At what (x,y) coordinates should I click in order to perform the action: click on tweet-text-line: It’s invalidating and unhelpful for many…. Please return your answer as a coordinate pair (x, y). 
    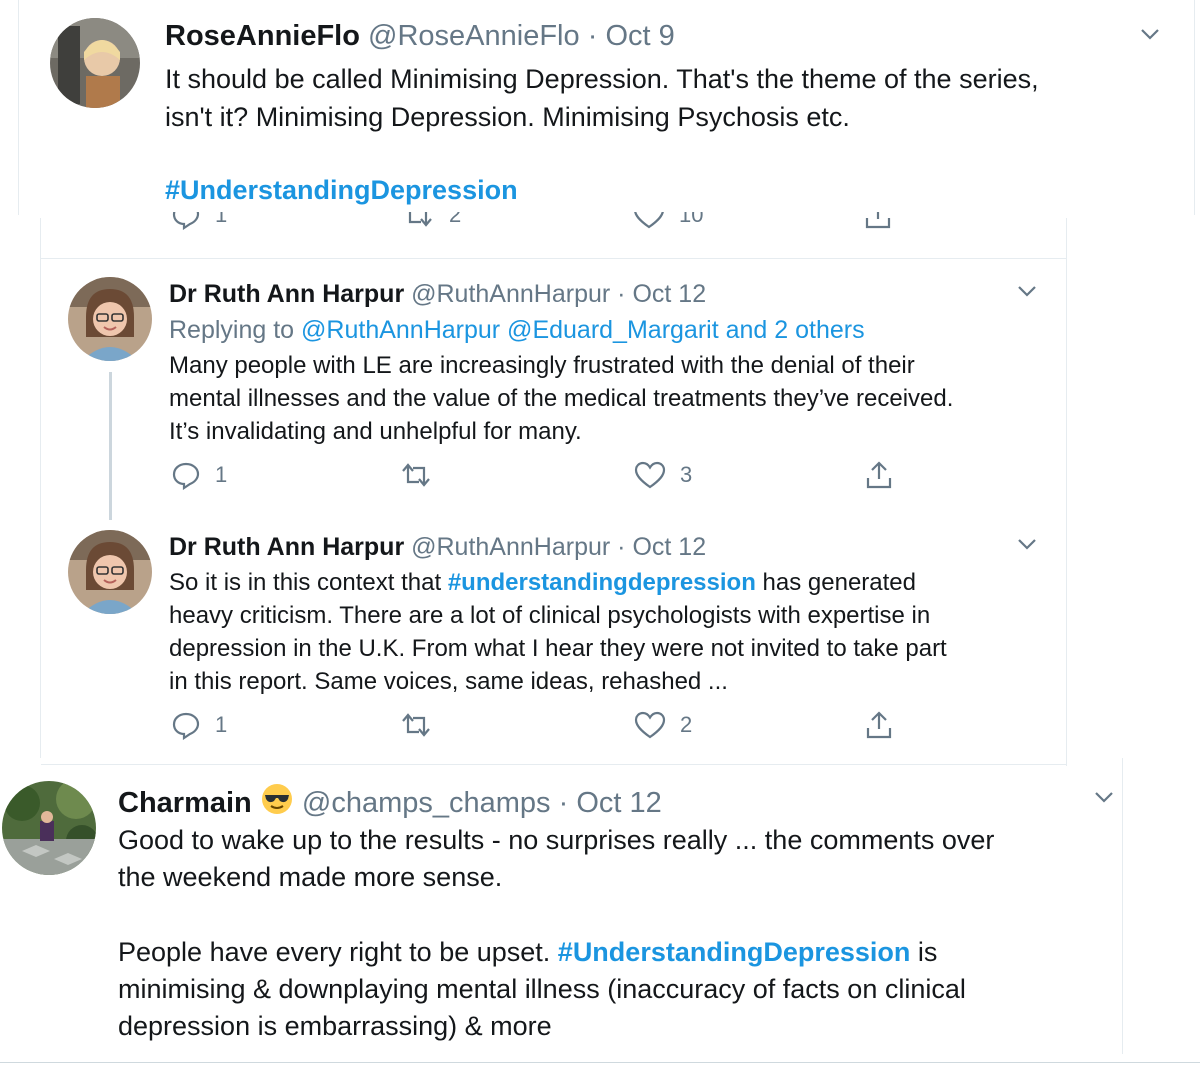
    Looking at the image, I should click on (375, 431).